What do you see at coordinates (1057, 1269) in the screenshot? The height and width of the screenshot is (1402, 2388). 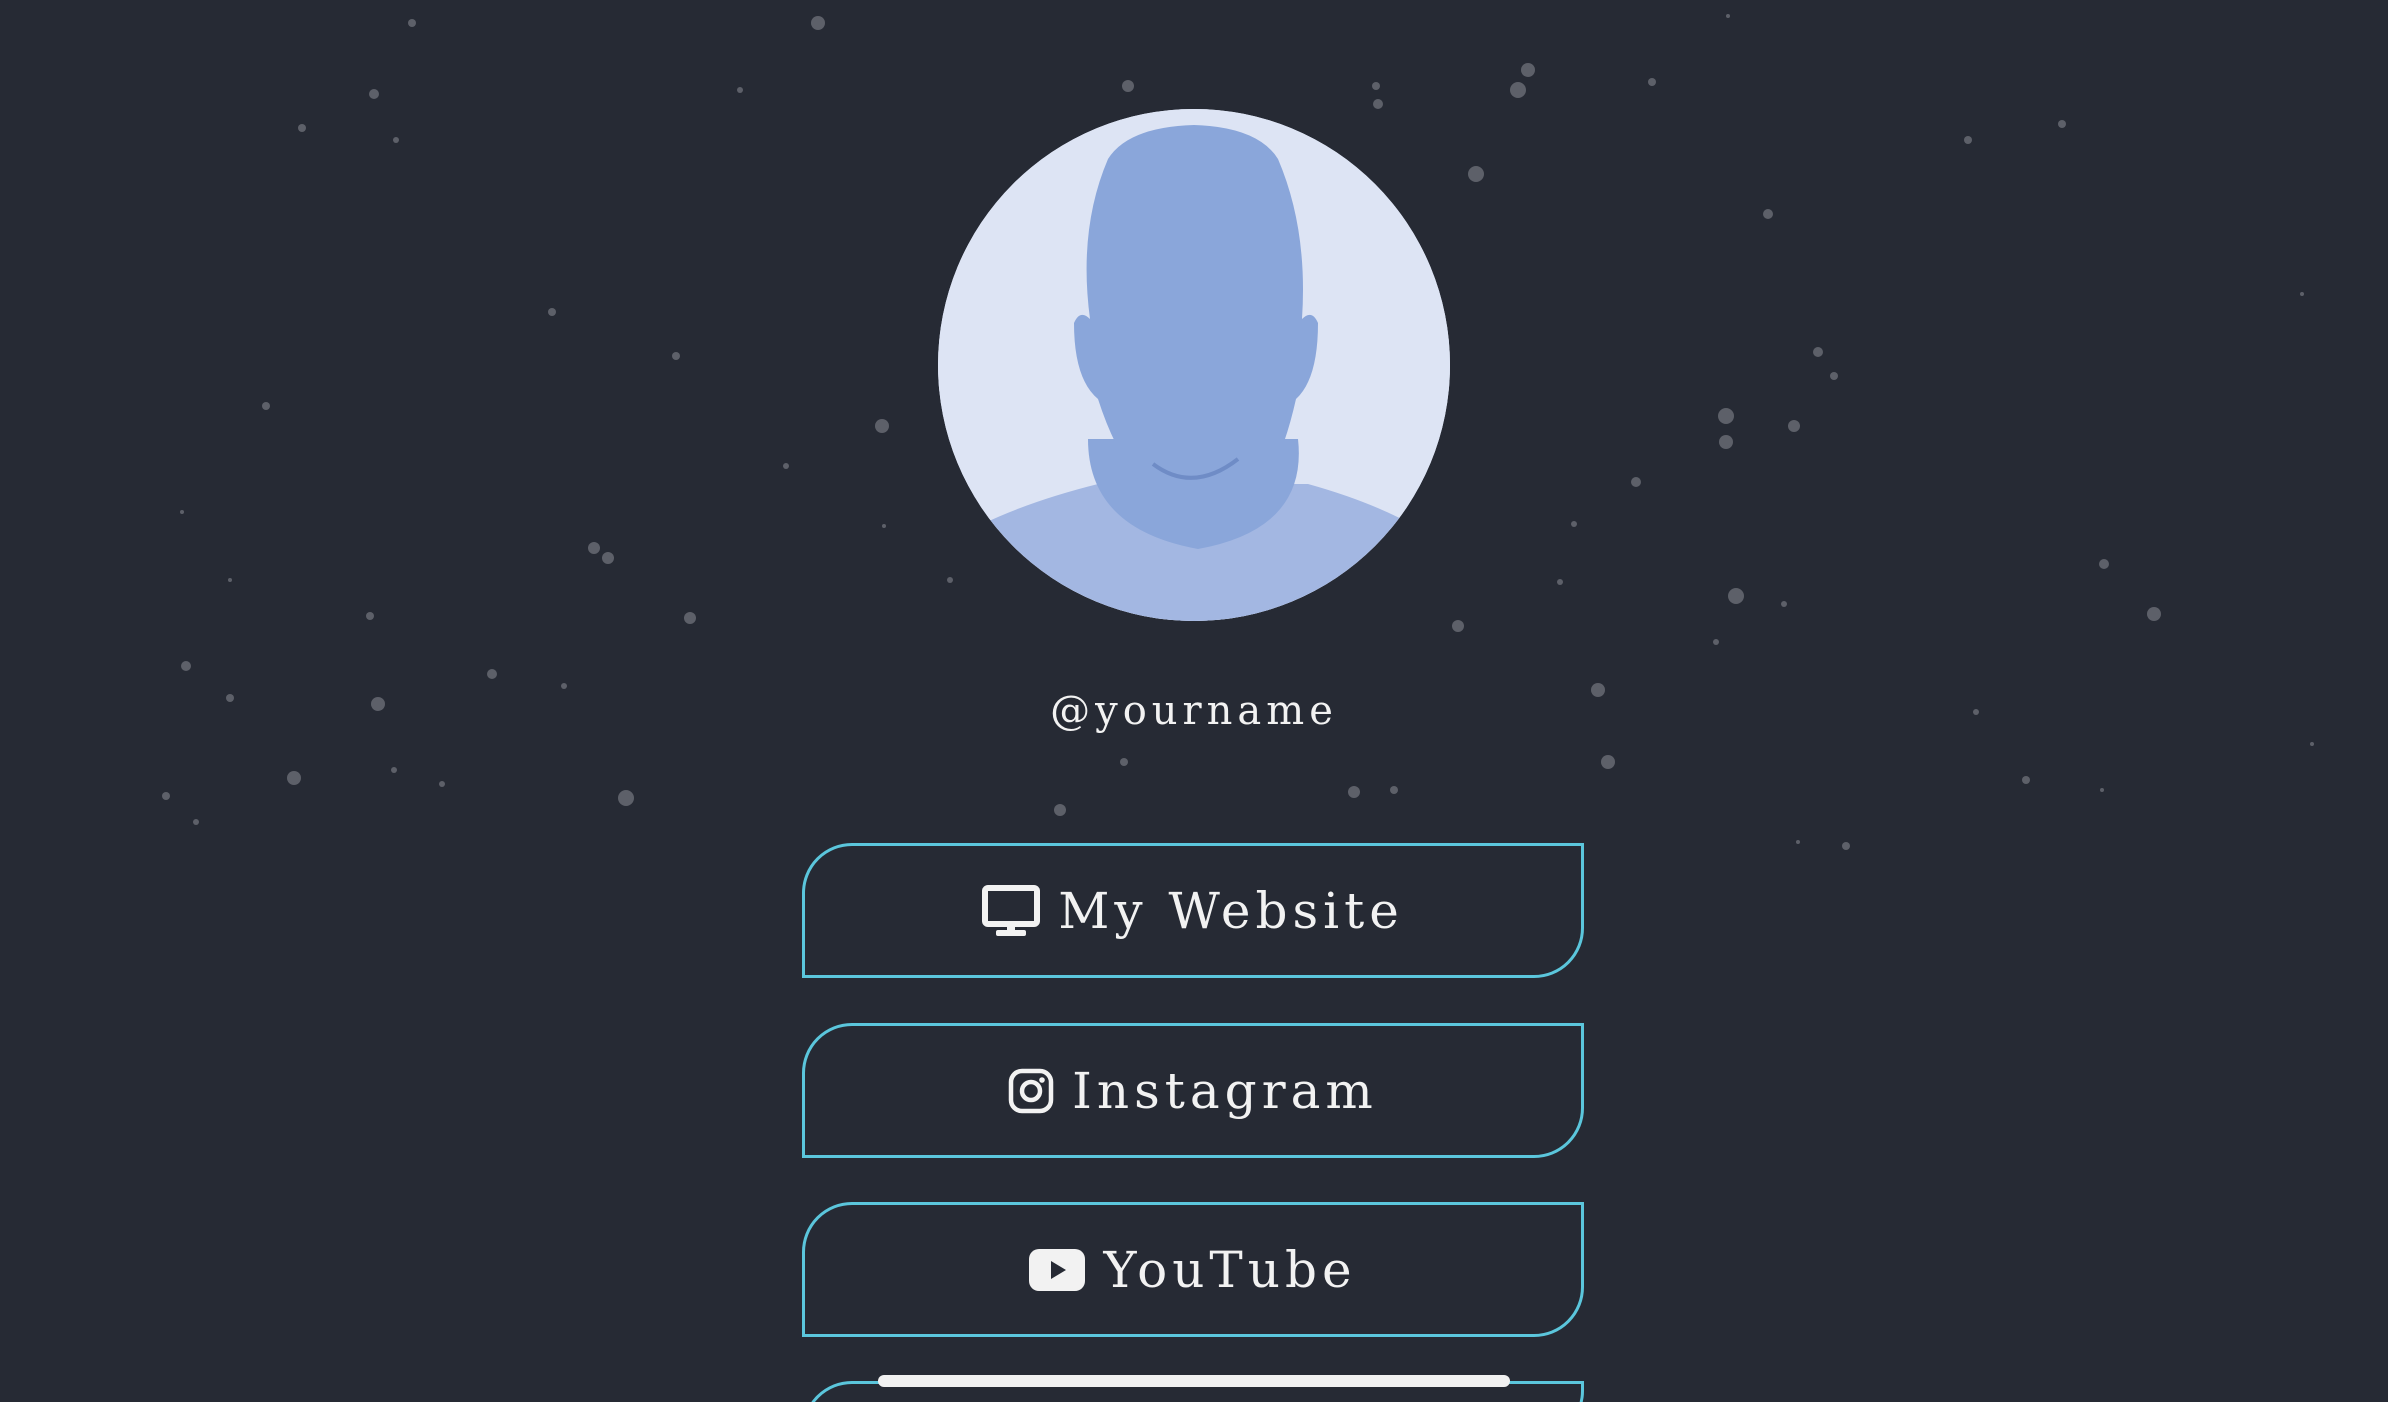 I see `youtube-icon` at bounding box center [1057, 1269].